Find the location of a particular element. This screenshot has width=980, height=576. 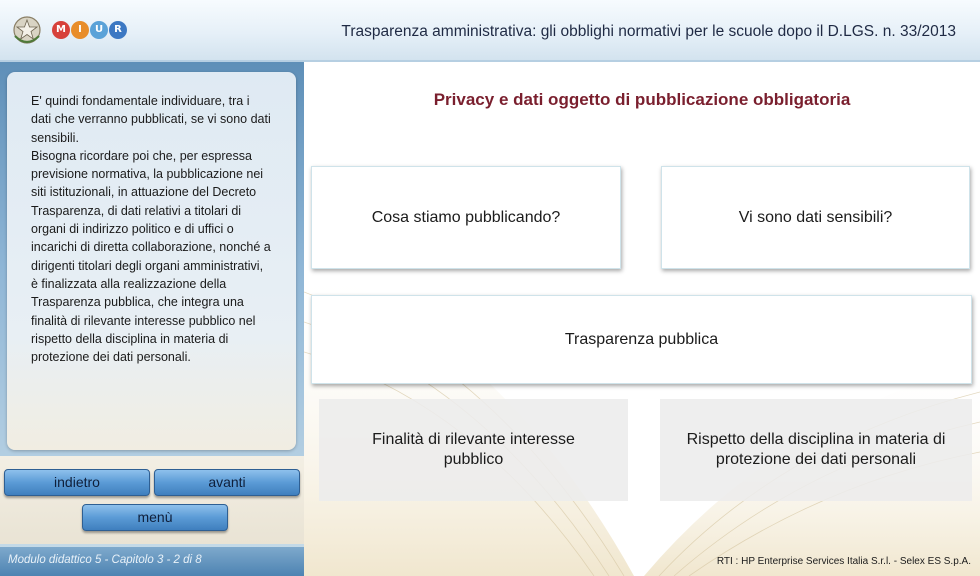

card-cosa-label: Cosa stiamo pubblicando? is located at coordinates (466, 217).